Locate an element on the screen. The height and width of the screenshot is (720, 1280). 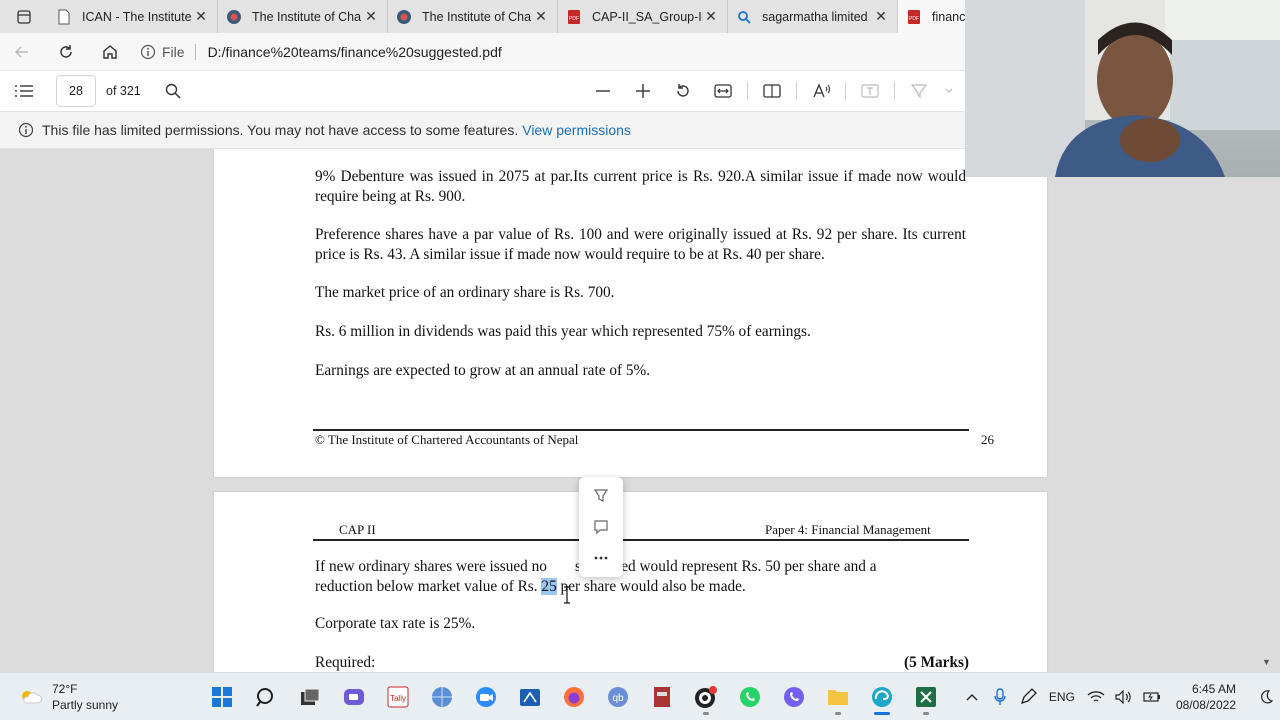
svg-text: PDF is located at coordinates (914, 19).